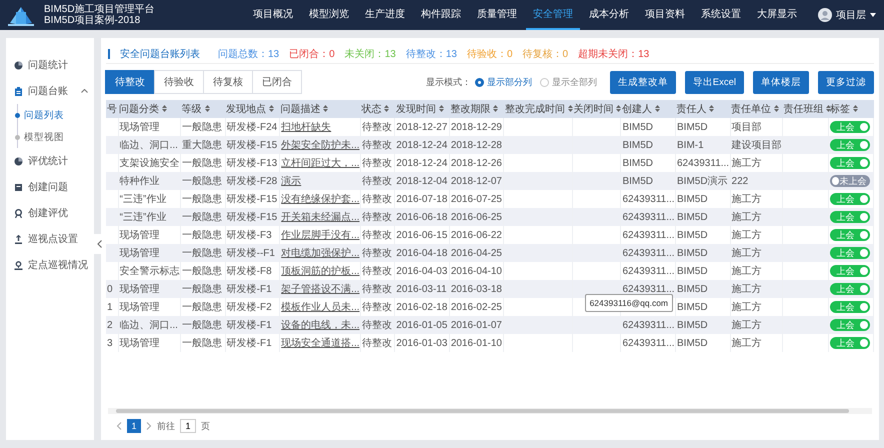  I want to click on table-cell: 222, so click(740, 181).